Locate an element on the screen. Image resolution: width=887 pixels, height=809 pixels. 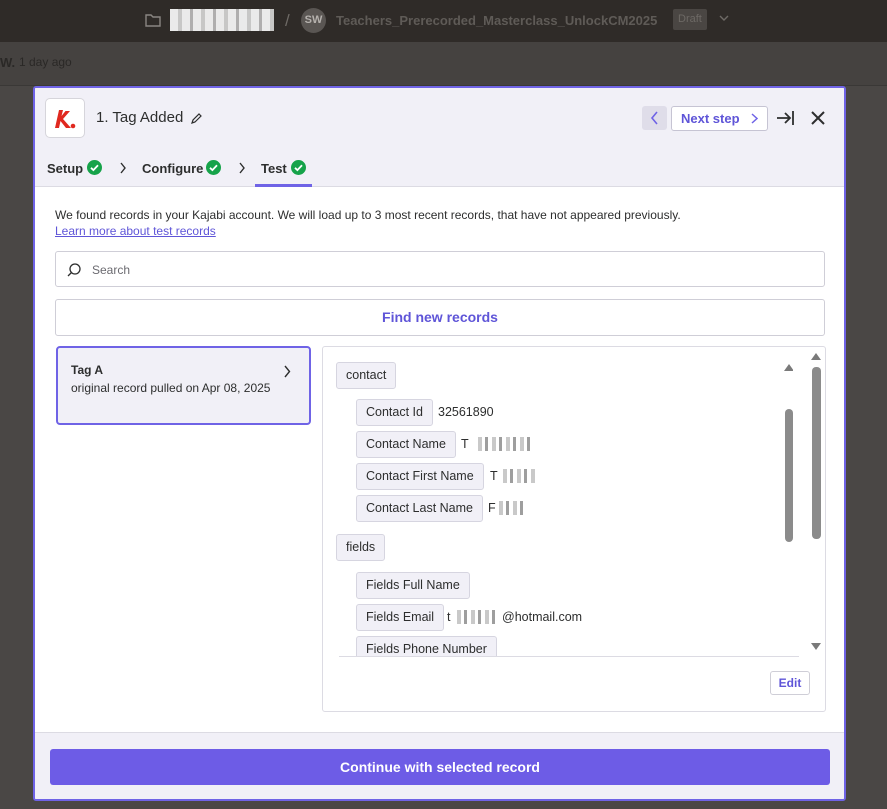
step-tabs: Setup Configure Test is located at coordinates (439, 168).